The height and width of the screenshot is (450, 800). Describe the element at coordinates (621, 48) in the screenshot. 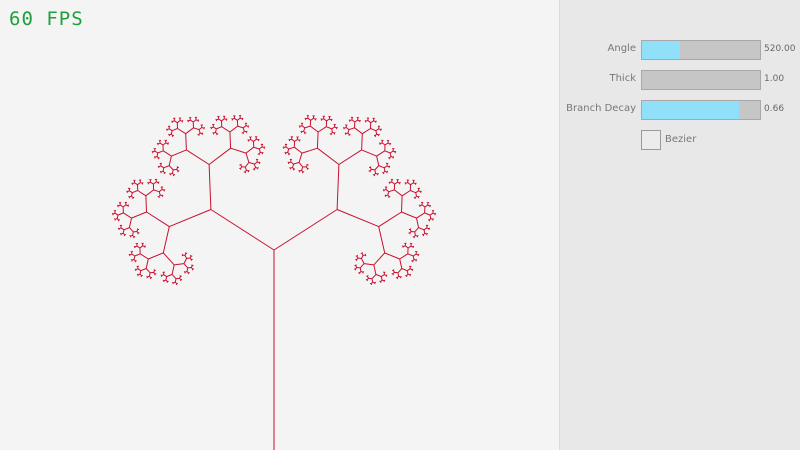

I see `angle-label: Angle` at that location.